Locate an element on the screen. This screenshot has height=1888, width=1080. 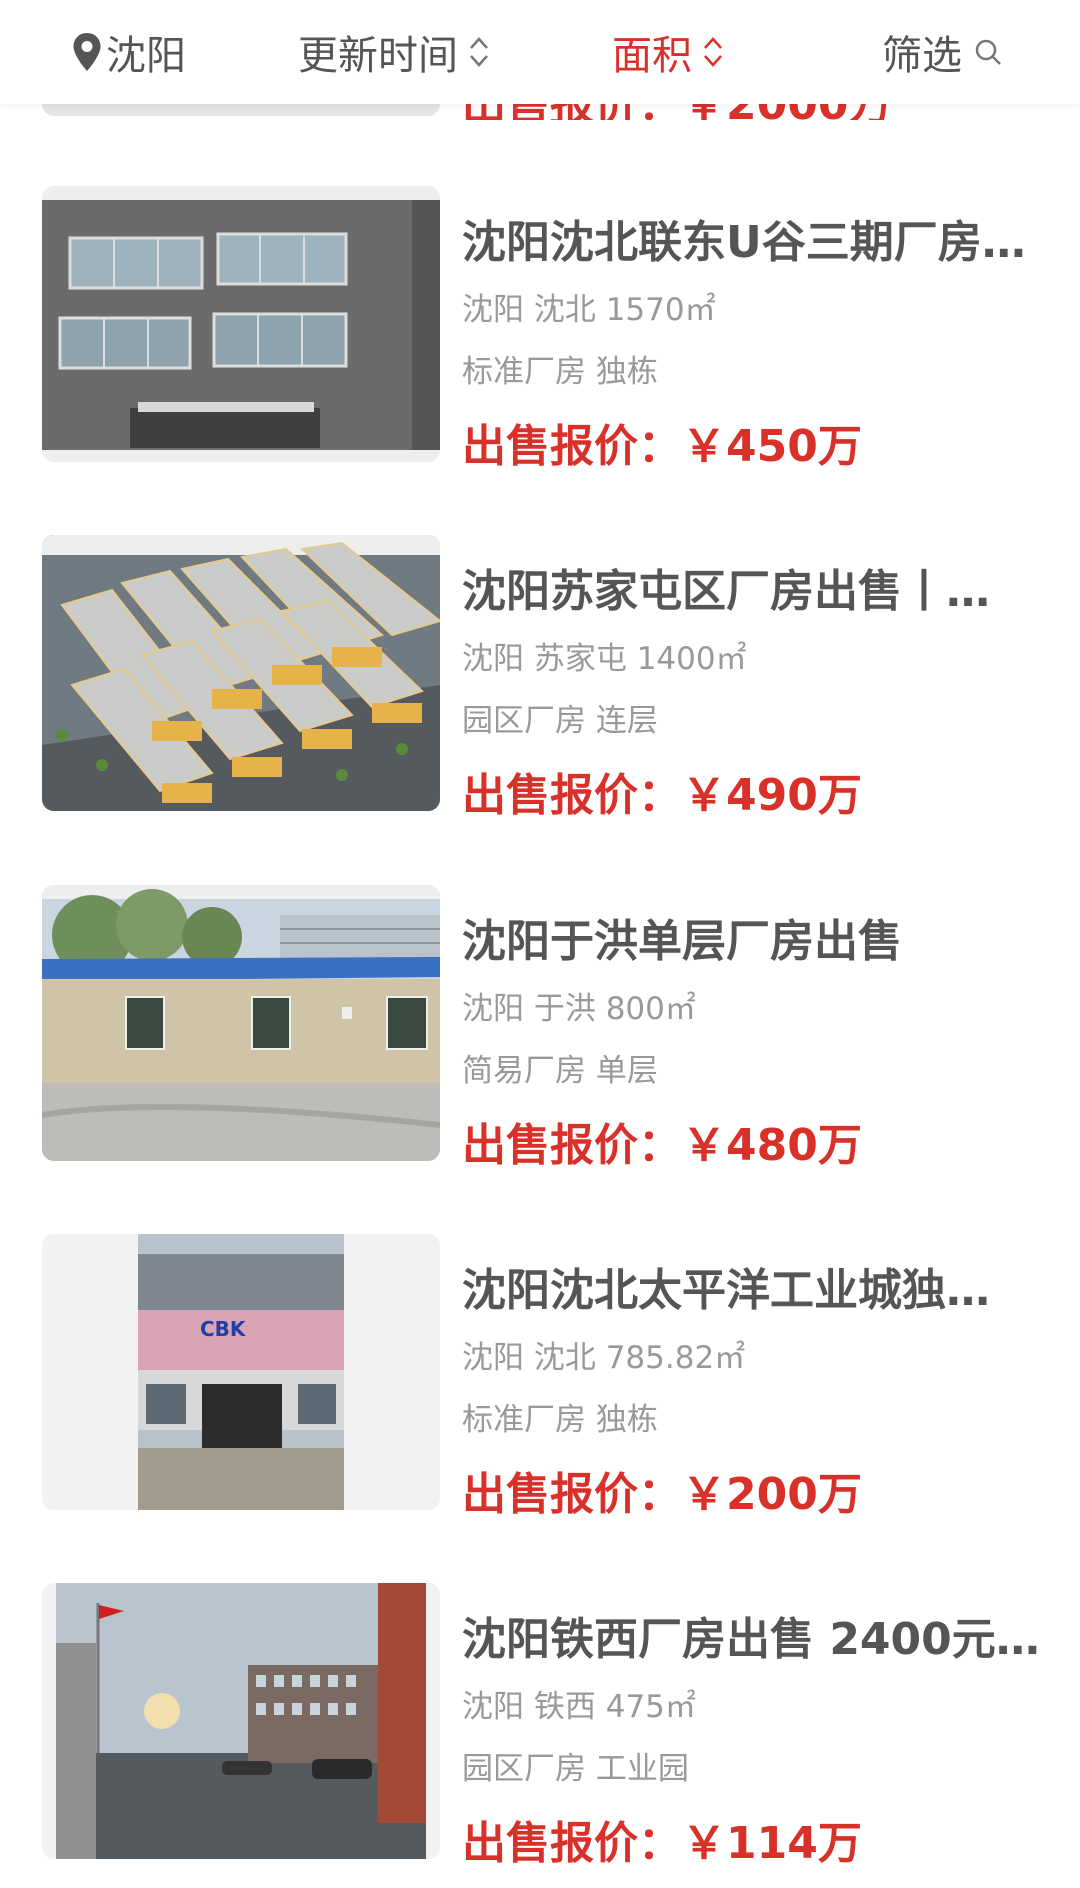
sort-area: 面积 is located at coordinates (668, 52).